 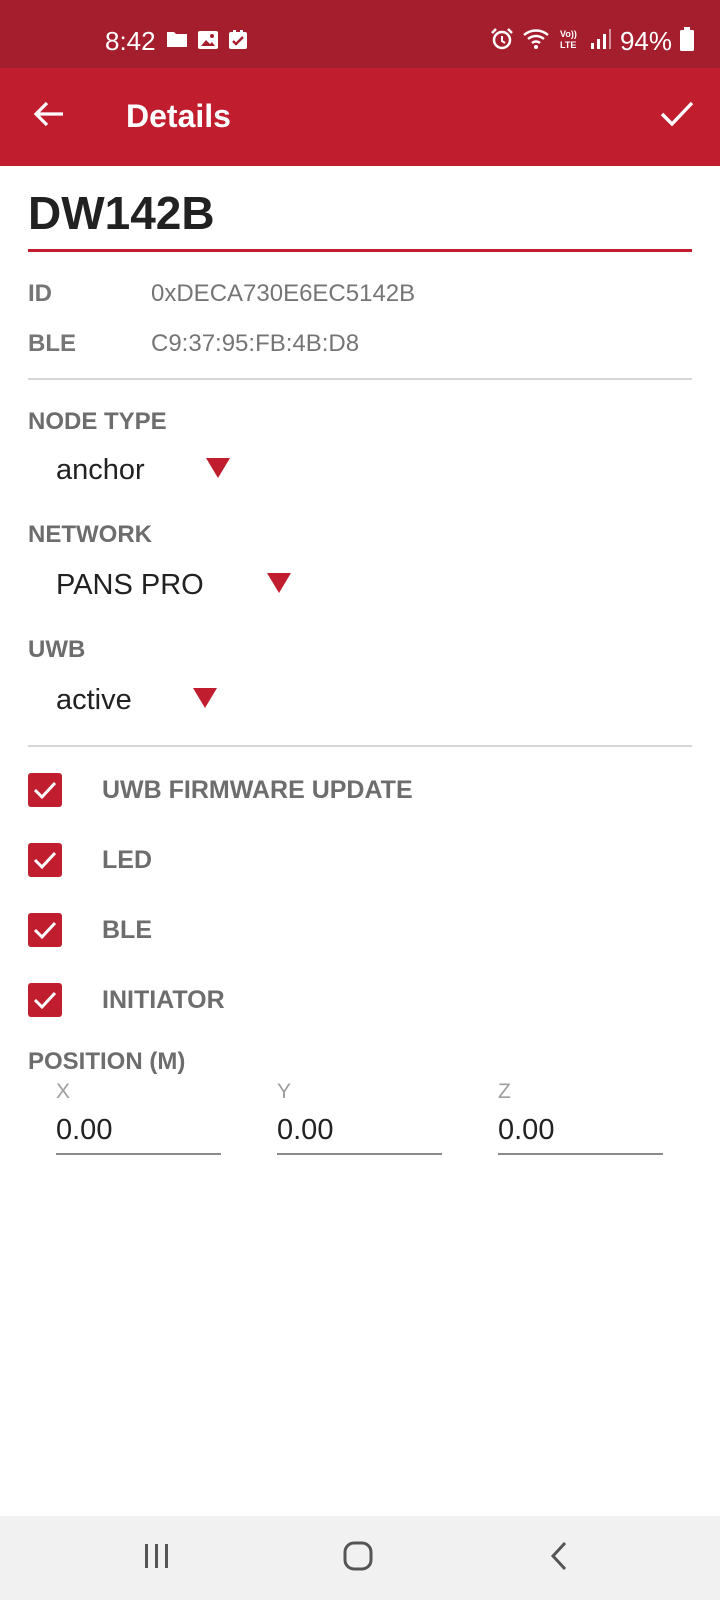 I want to click on system-nav-bar, so click(x=360, y=1558).